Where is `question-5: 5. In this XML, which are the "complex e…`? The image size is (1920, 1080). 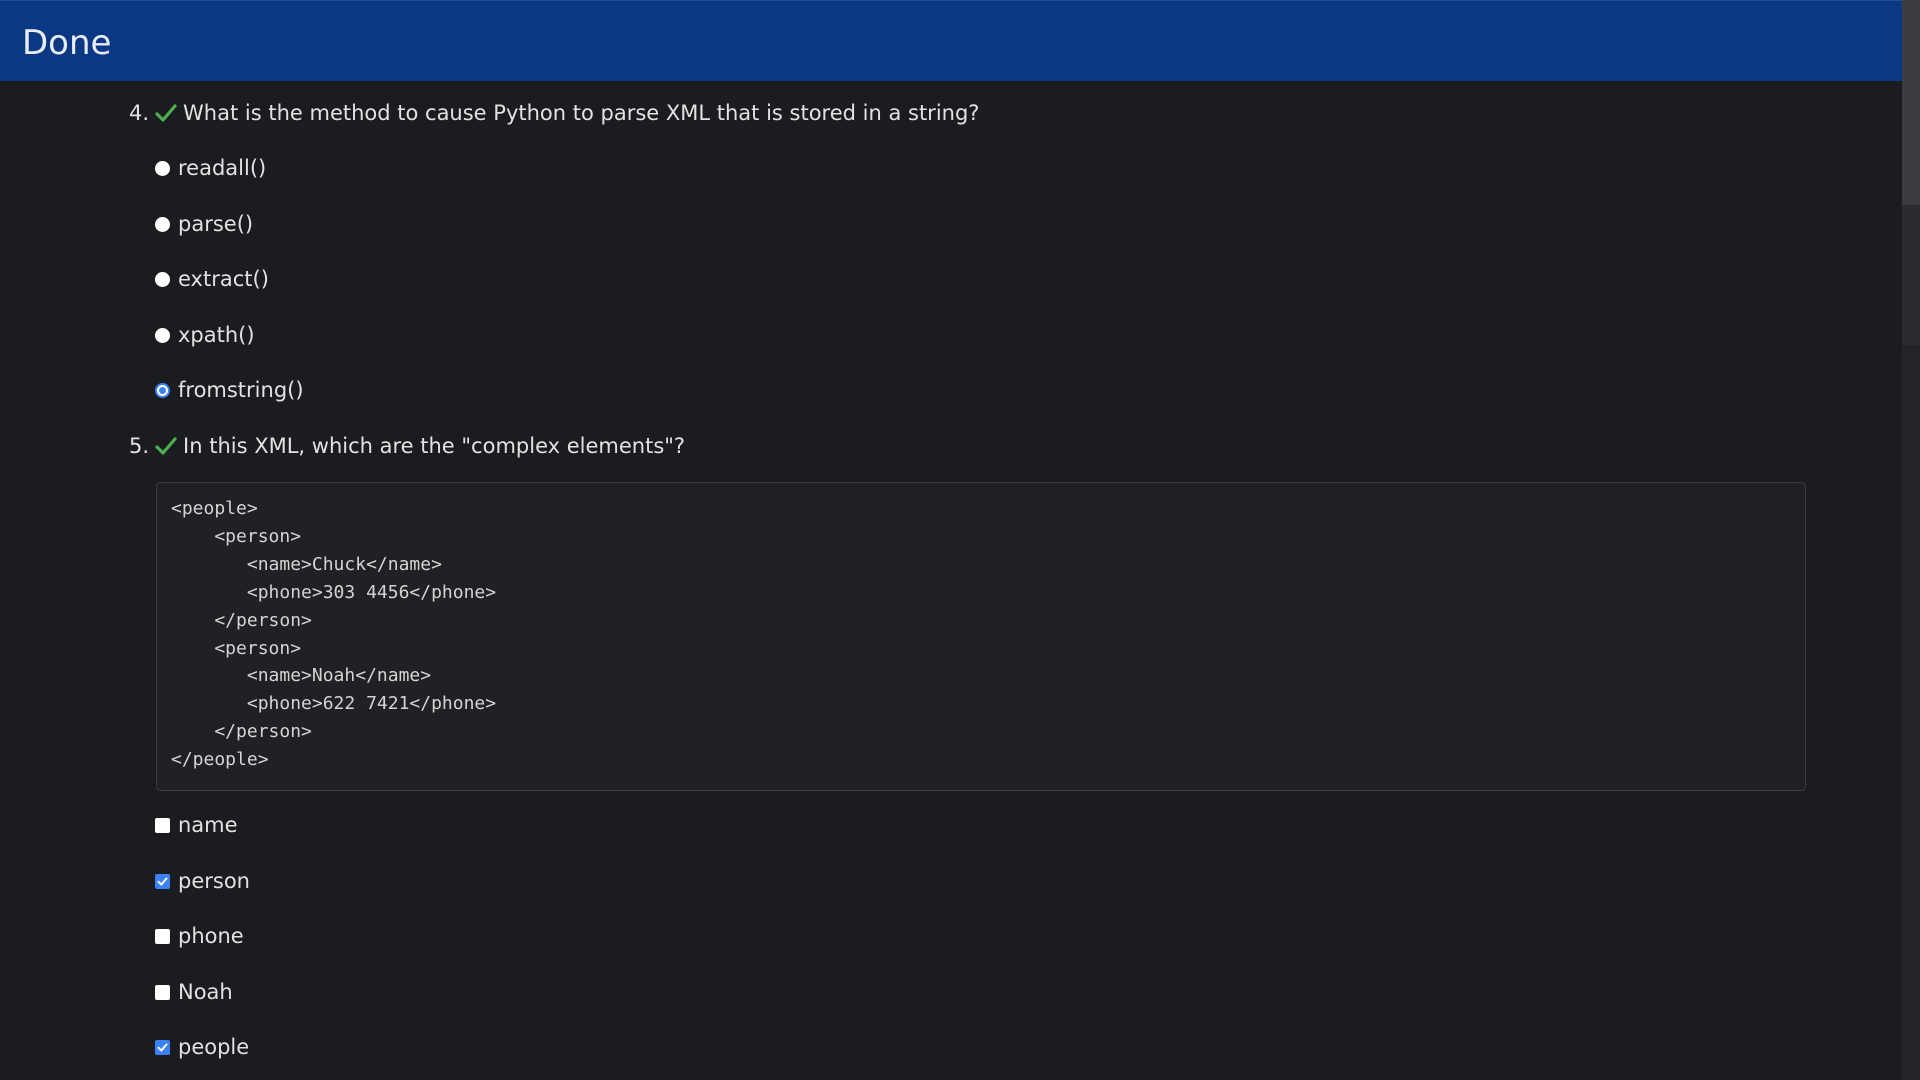 question-5: 5. In this XML, which are the "complex e… is located at coordinates (407, 446).